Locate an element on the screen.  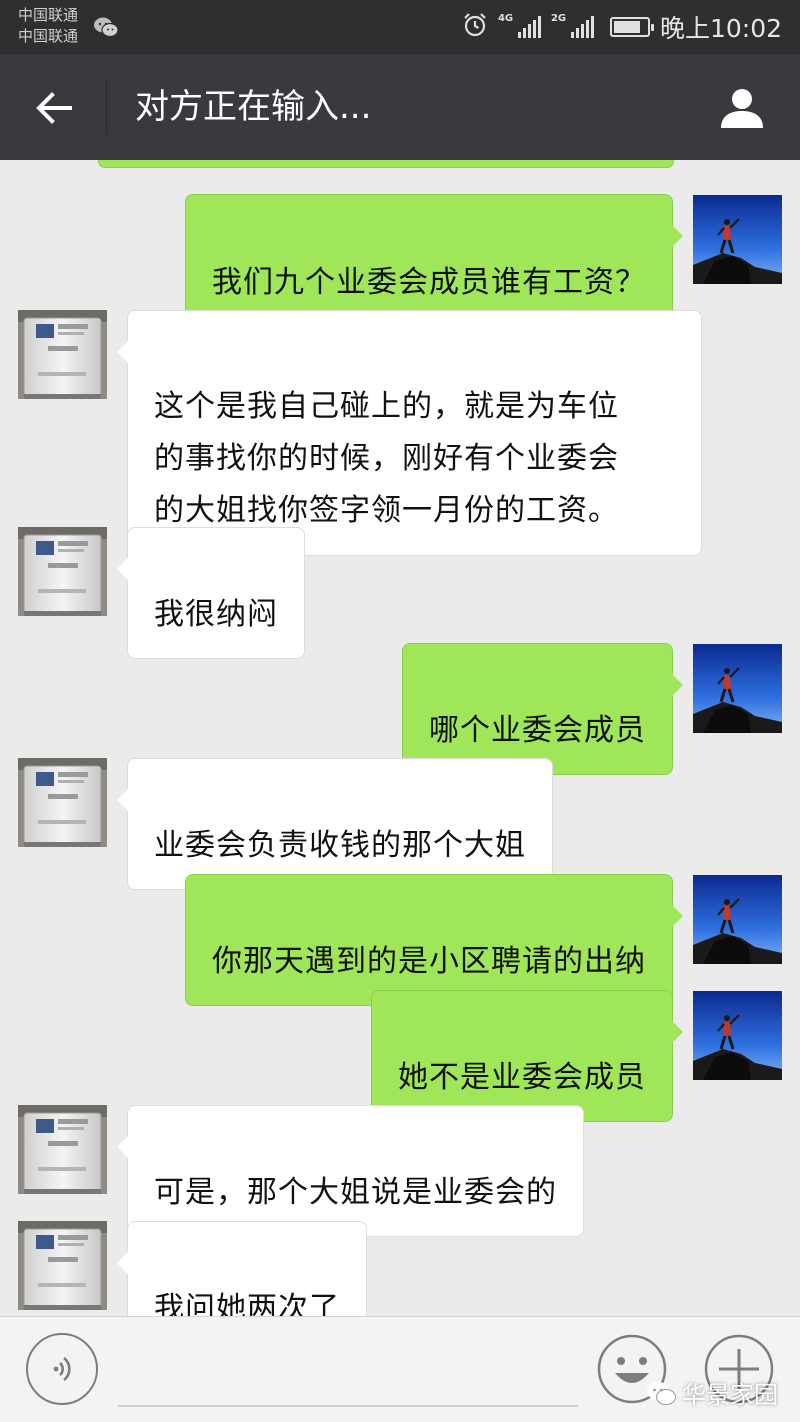
voice-icon is located at coordinates (62, 1369).